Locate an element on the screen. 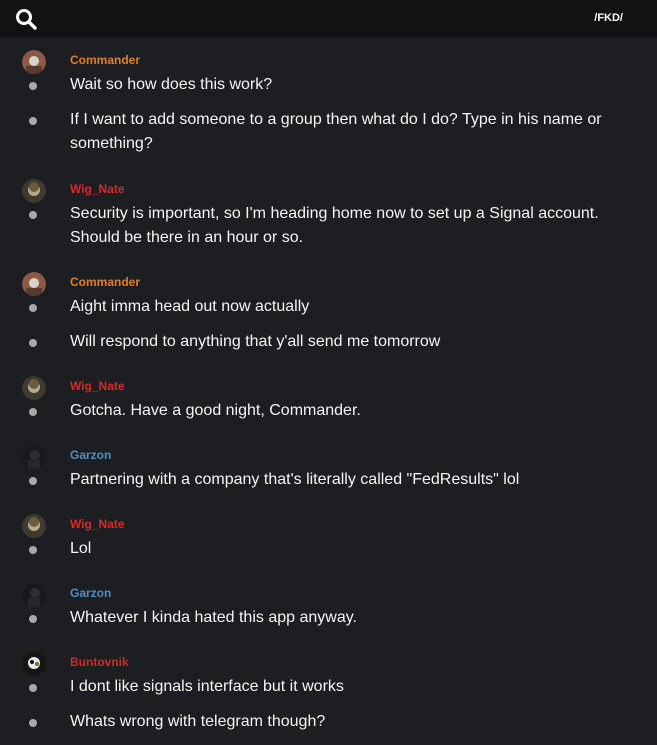 This screenshot has width=657, height=745. message-text: Lol is located at coordinates (81, 548).